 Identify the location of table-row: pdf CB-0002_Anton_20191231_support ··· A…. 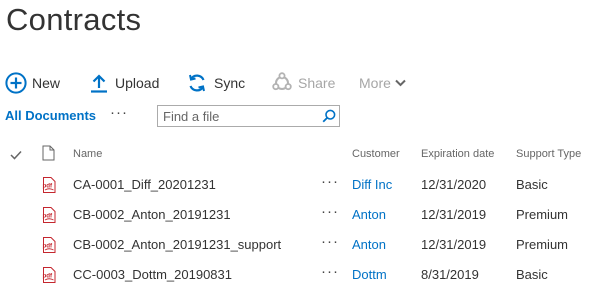
(306, 245).